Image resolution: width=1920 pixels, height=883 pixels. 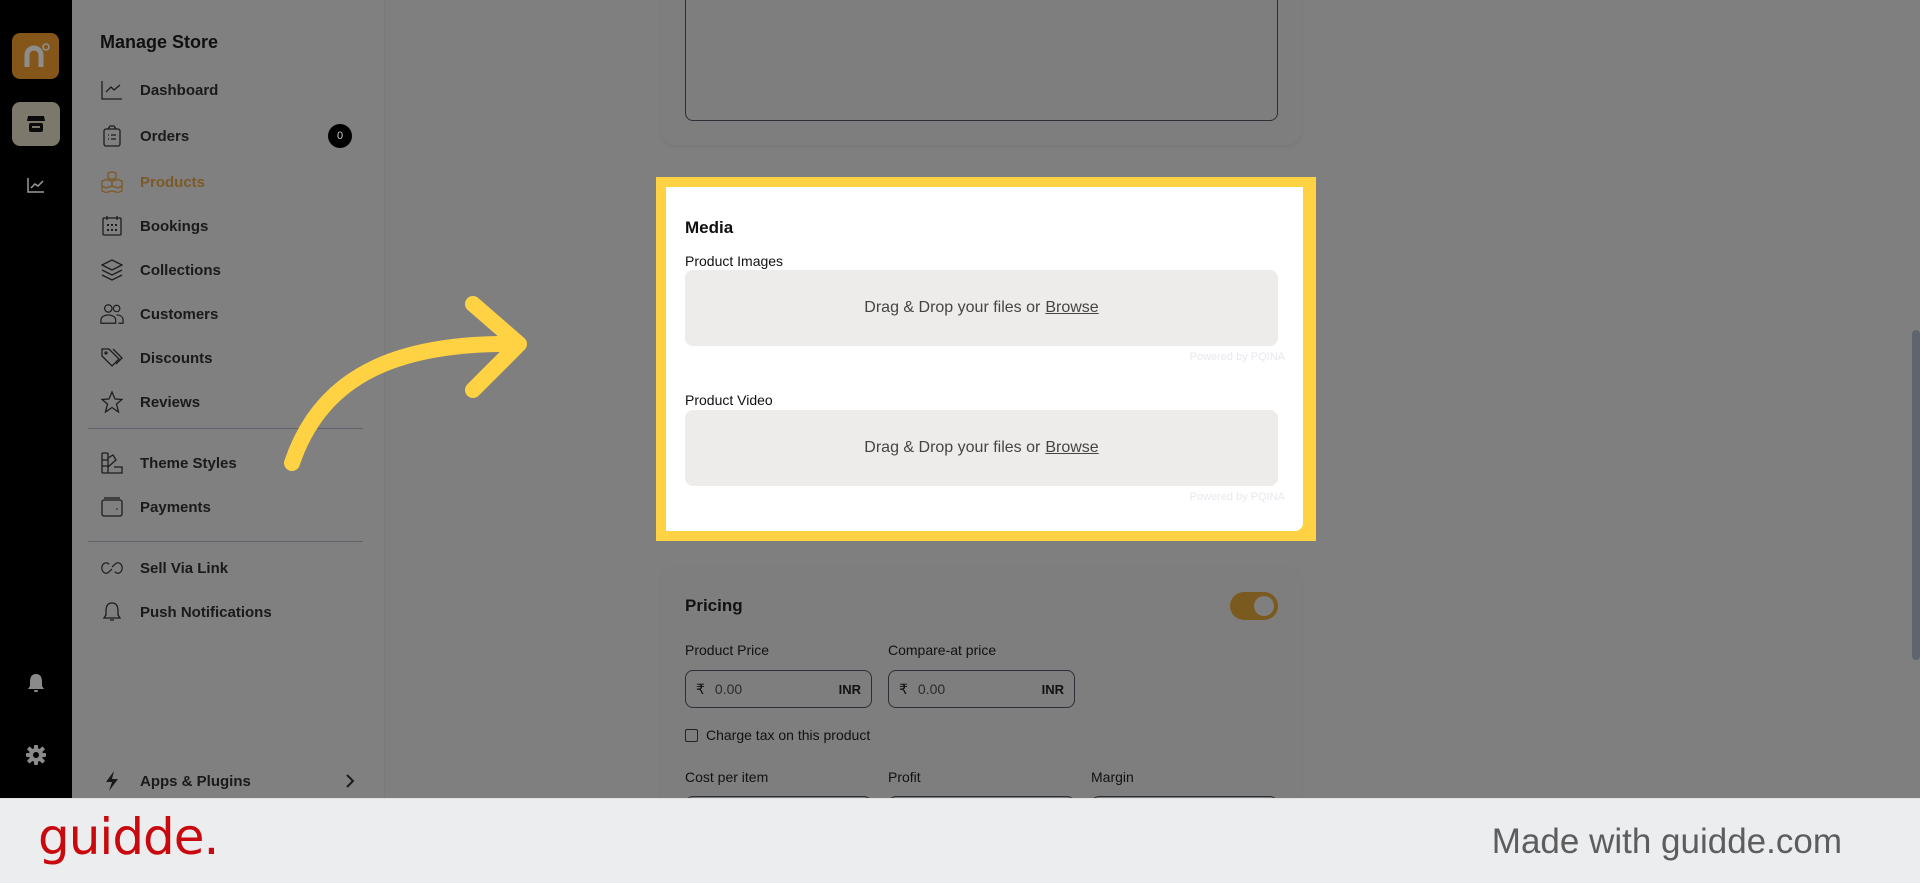 What do you see at coordinates (728, 689) in the screenshot?
I see `product-price-placeholder: 0.00` at bounding box center [728, 689].